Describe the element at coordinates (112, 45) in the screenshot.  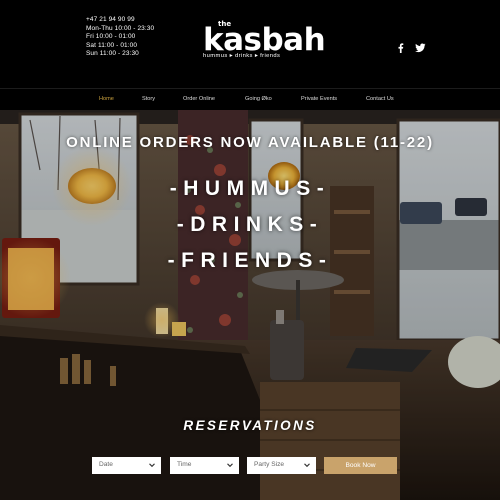
I see `hours-line: Sat 11:00 - 01:00` at that location.